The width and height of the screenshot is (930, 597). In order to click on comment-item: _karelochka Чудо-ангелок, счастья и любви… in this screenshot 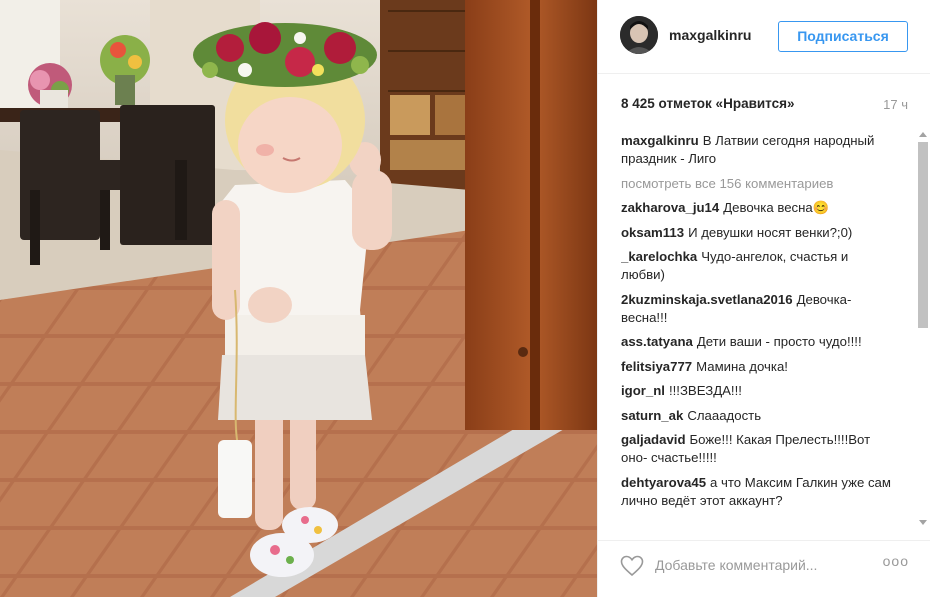, I will do `click(756, 266)`.